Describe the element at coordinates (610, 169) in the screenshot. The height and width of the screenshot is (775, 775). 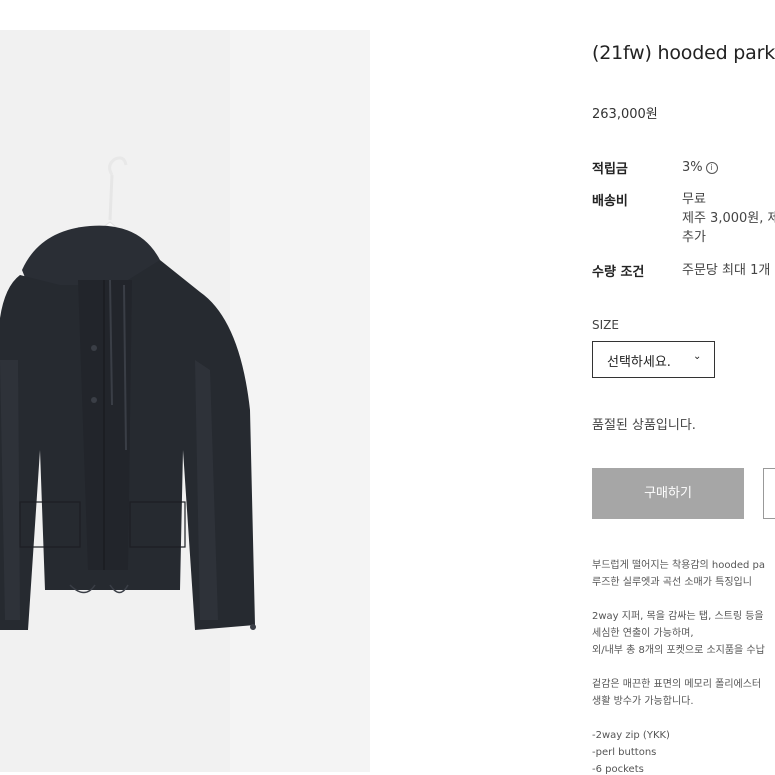
I see `points-label: 적립금` at that location.